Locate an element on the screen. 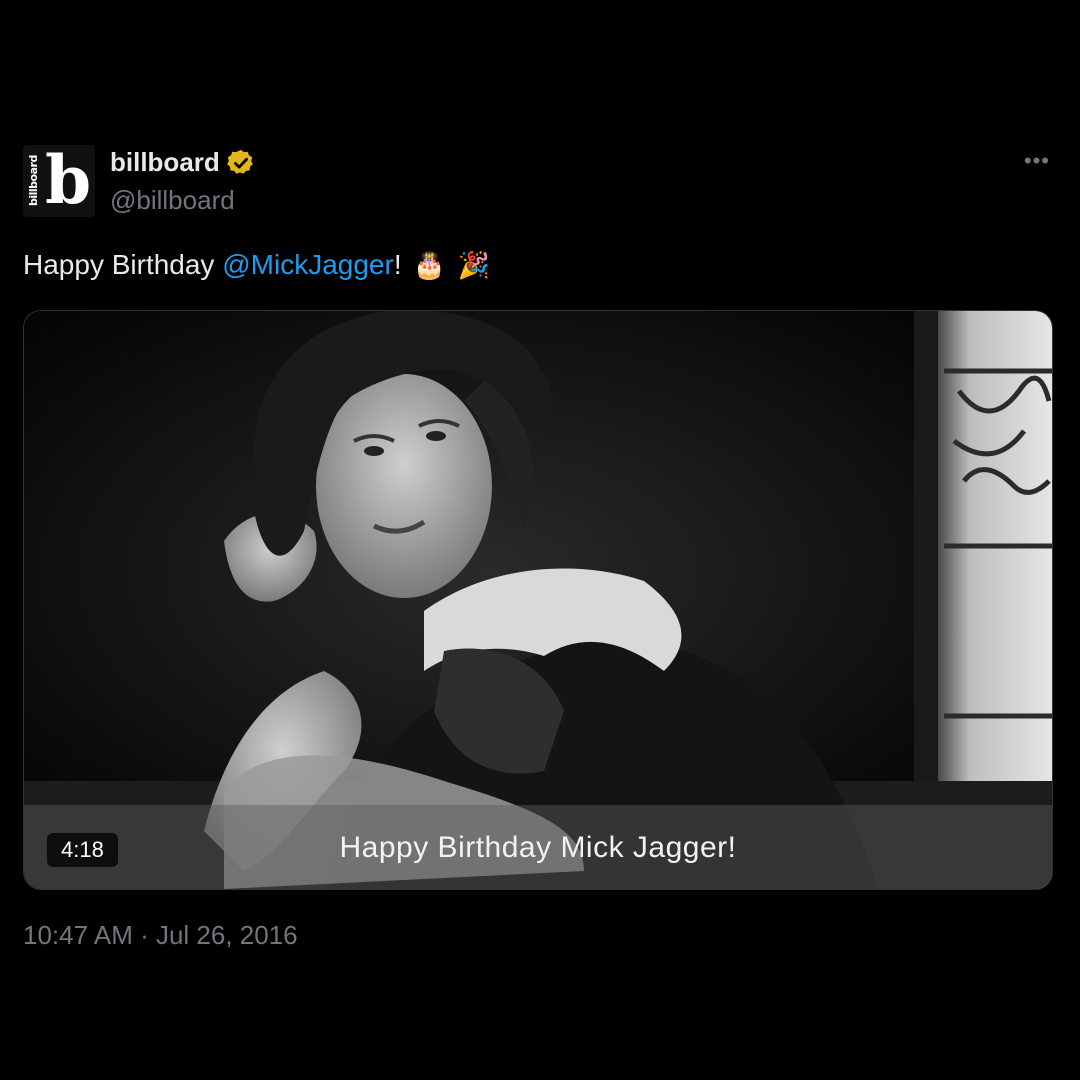 This screenshot has width=1080, height=1080. tweet-text: Happy Birthday @MickJagger! 🎂 🎉 is located at coordinates (256, 265).